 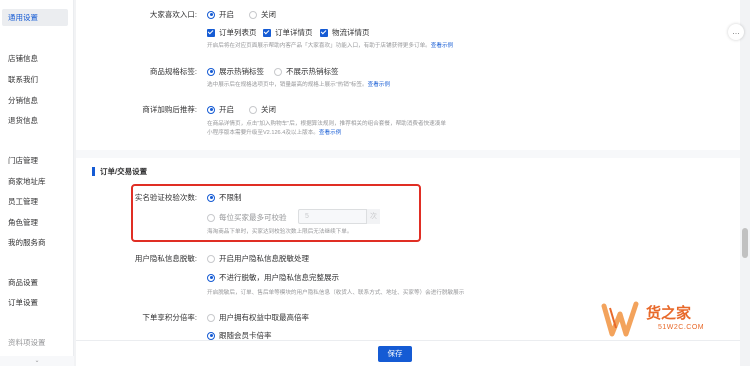 I want to click on sidebar-item-contact-us: 联系我们, so click(x=23, y=79).